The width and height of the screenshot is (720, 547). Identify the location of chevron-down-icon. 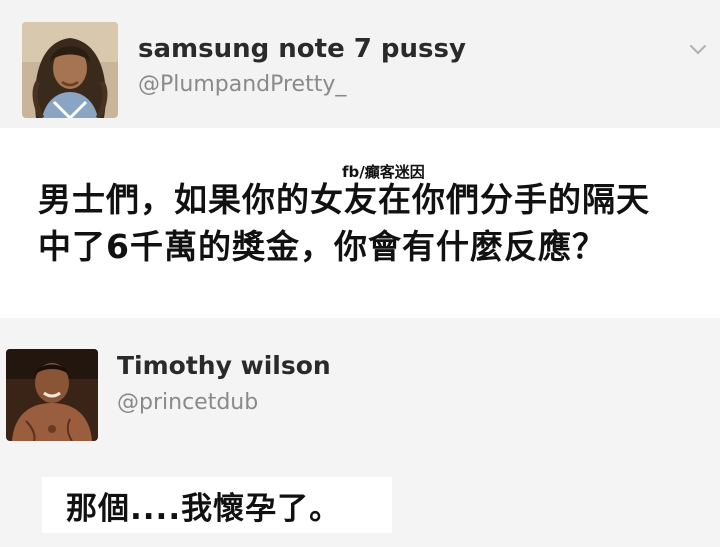
(698, 49).